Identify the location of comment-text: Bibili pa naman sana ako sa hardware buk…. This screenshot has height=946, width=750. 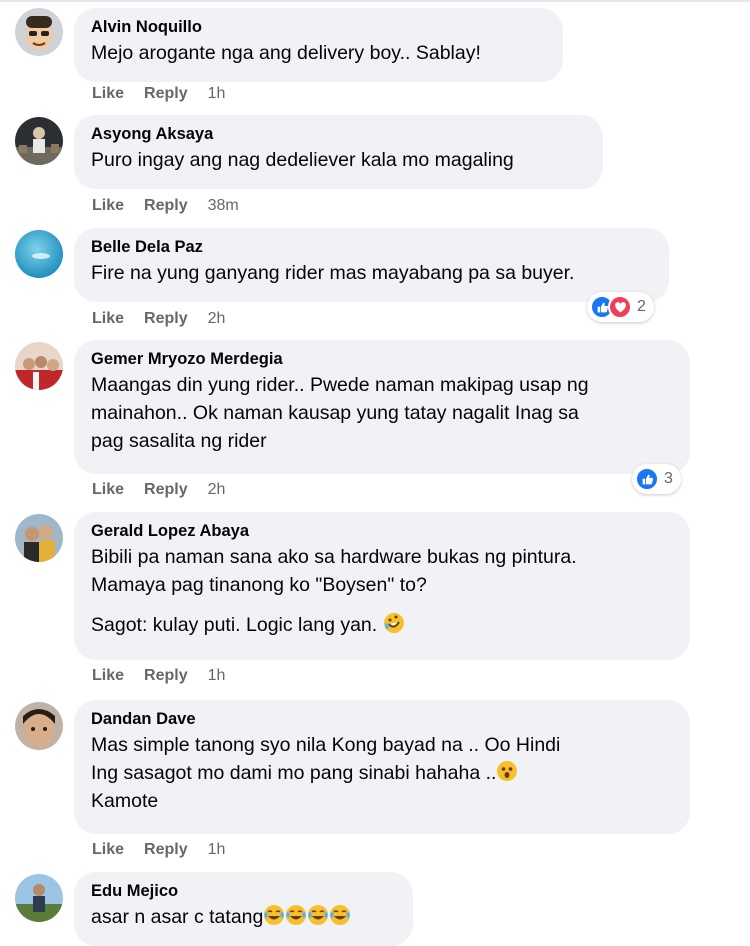
(334, 591).